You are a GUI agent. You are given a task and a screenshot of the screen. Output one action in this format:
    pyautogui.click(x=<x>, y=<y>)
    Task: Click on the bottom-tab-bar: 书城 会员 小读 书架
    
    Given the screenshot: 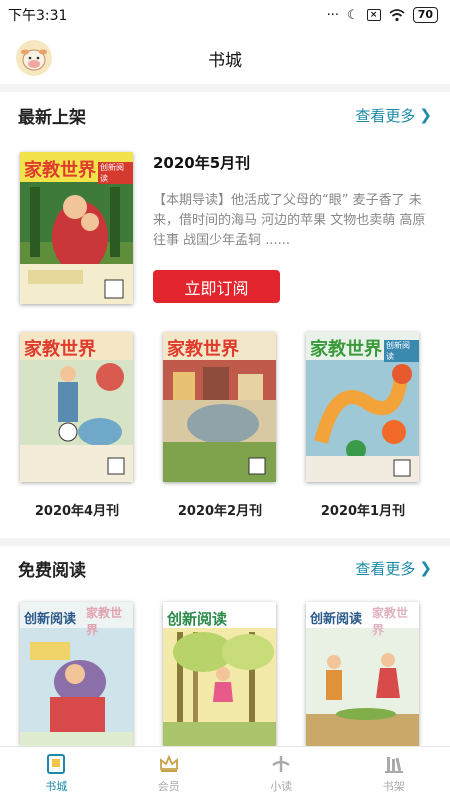 What is the action you would take?
    pyautogui.click(x=225, y=773)
    